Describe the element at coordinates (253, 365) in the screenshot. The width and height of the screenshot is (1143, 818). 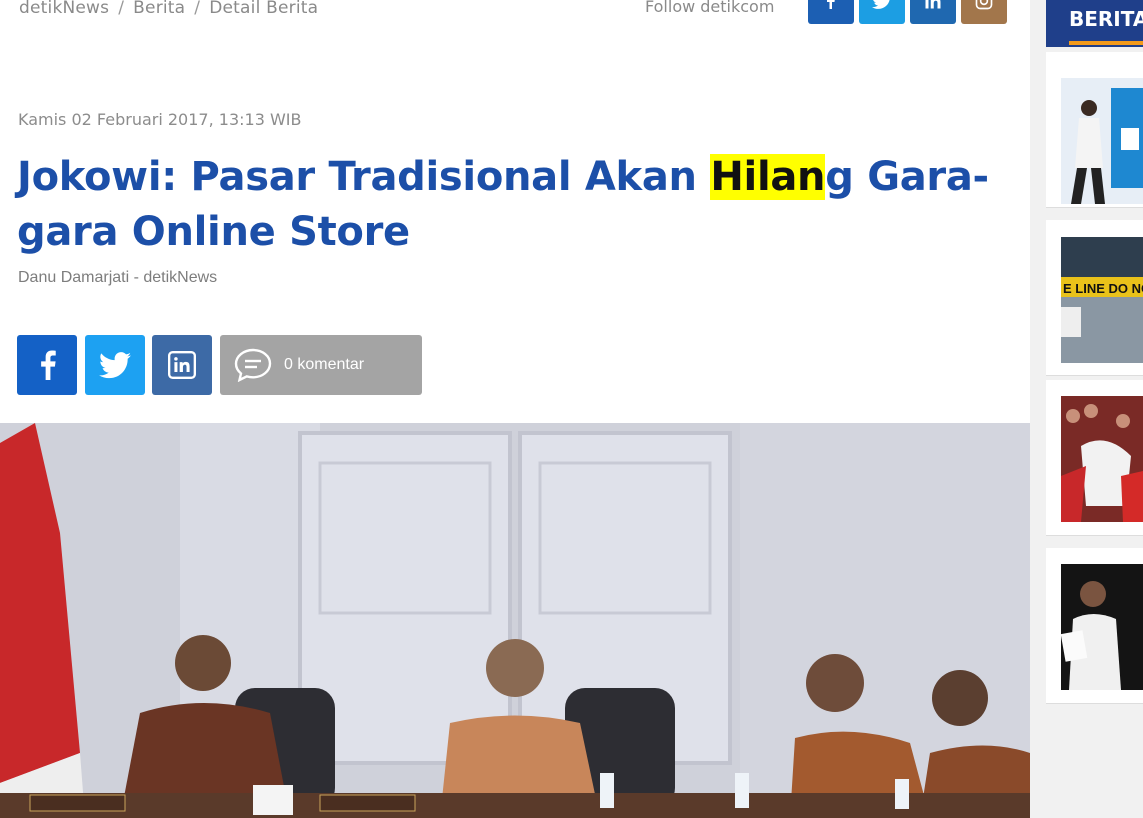
I see `comment-bubble-icon` at that location.